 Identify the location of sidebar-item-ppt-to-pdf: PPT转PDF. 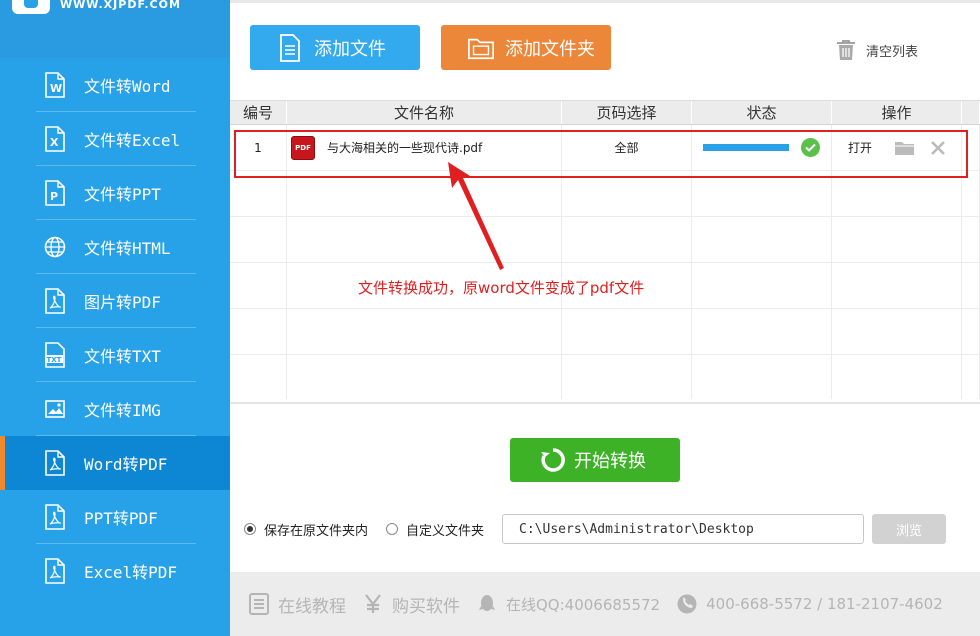
(115, 517).